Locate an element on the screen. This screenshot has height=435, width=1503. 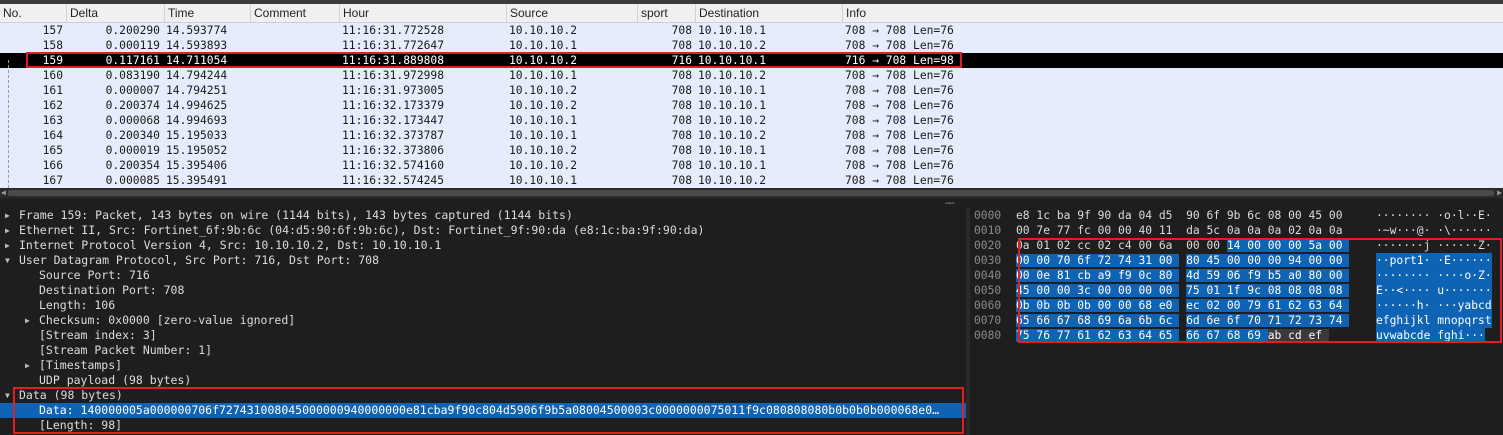
byte-offset: 0020 is located at coordinates (988, 245).